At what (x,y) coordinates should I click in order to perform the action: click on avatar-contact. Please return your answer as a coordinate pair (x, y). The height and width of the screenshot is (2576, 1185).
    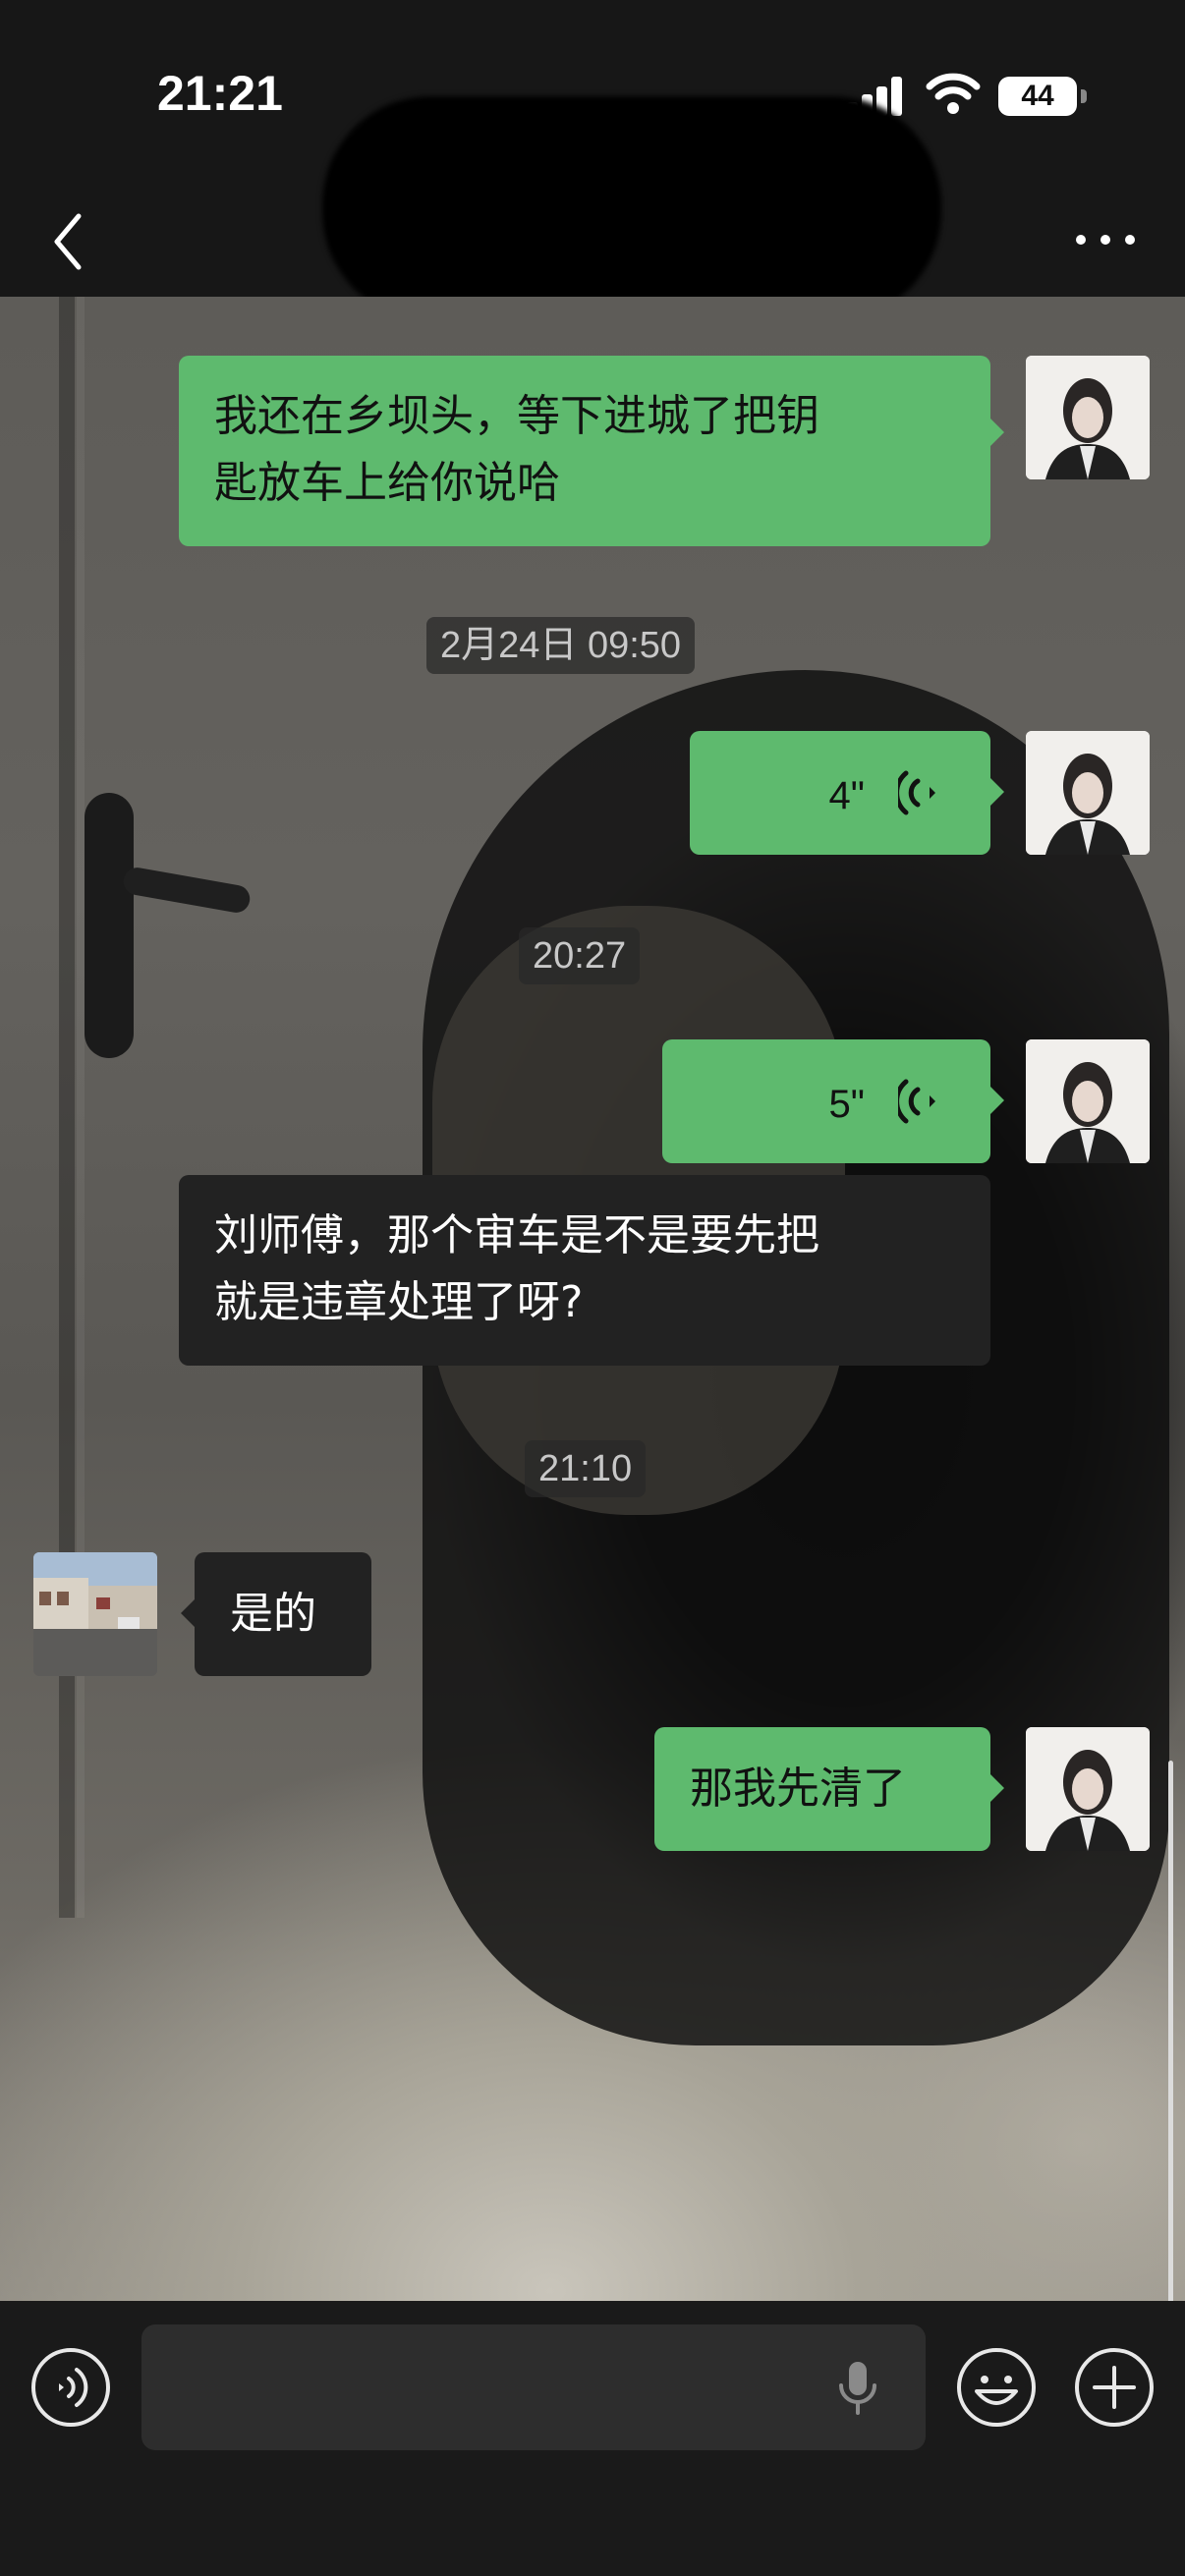
    Looking at the image, I should click on (95, 1614).